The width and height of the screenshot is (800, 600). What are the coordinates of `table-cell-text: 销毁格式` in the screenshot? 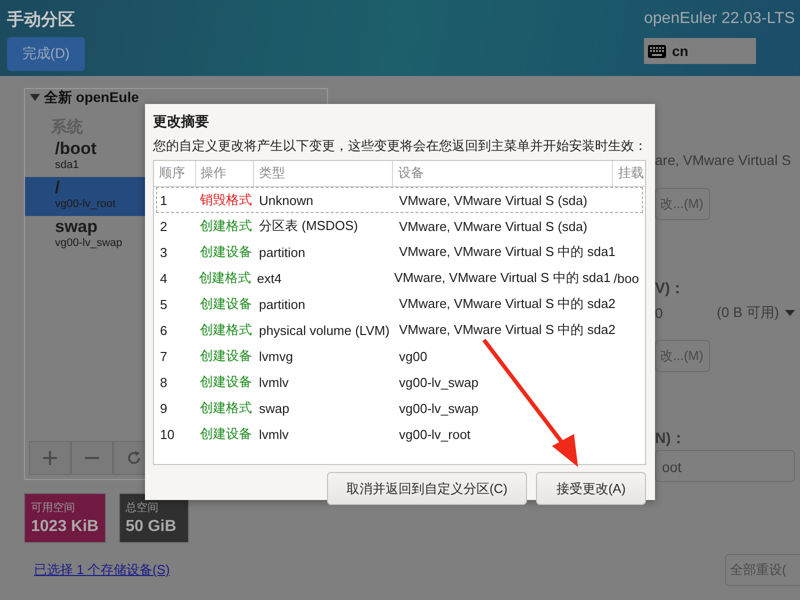 It's located at (226, 200).